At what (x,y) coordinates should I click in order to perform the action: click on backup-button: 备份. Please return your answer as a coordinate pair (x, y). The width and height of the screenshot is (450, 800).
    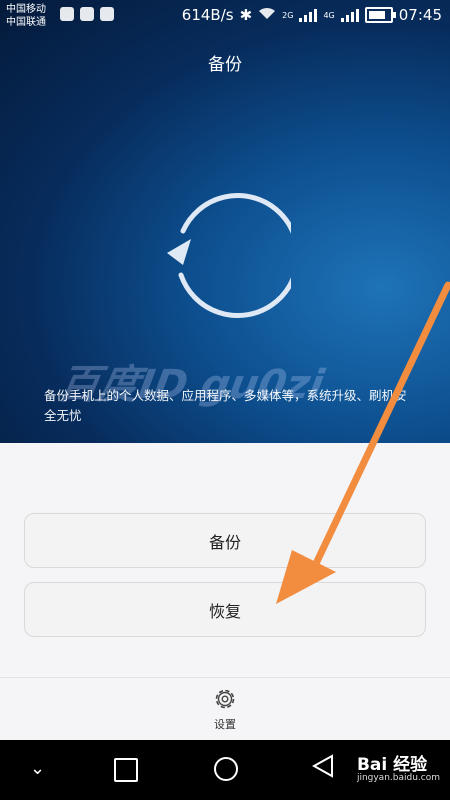
    Looking at the image, I should click on (225, 540).